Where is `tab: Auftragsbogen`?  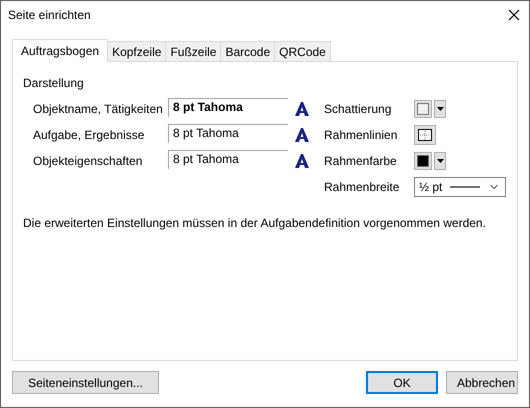 tab: Auftragsbogen is located at coordinates (60, 50).